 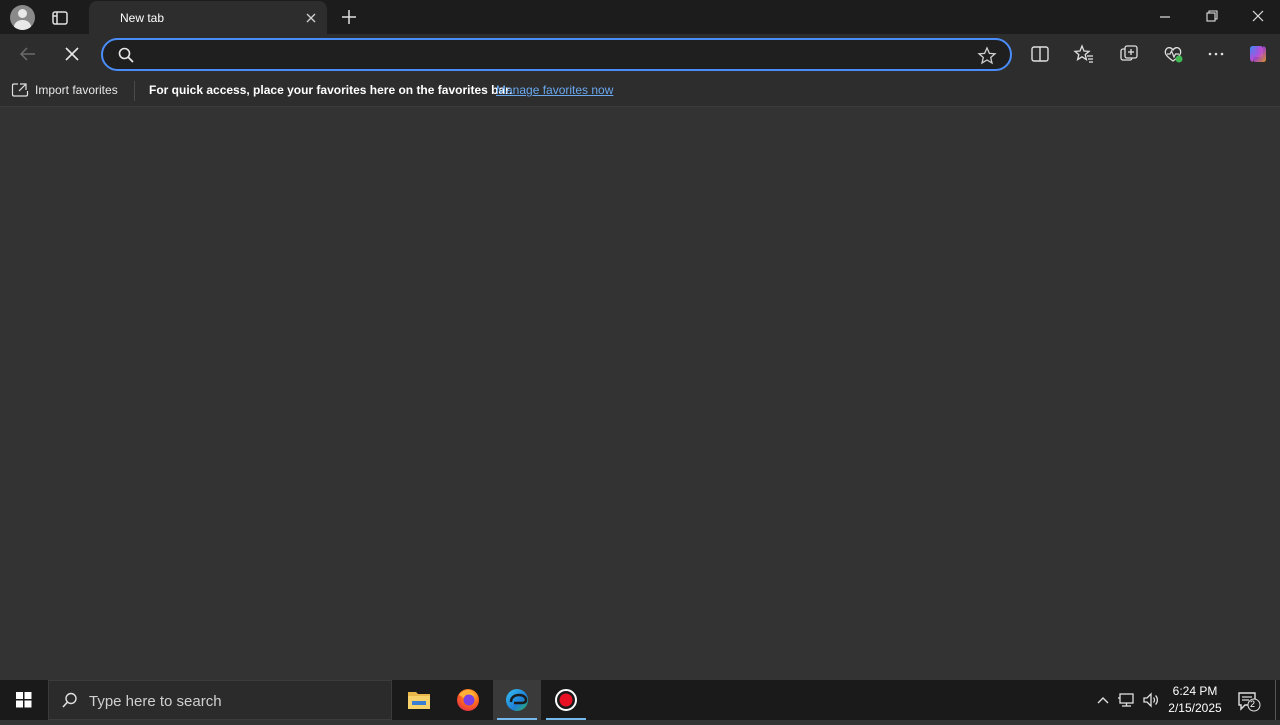 I want to click on edge-icon, so click(x=517, y=700).